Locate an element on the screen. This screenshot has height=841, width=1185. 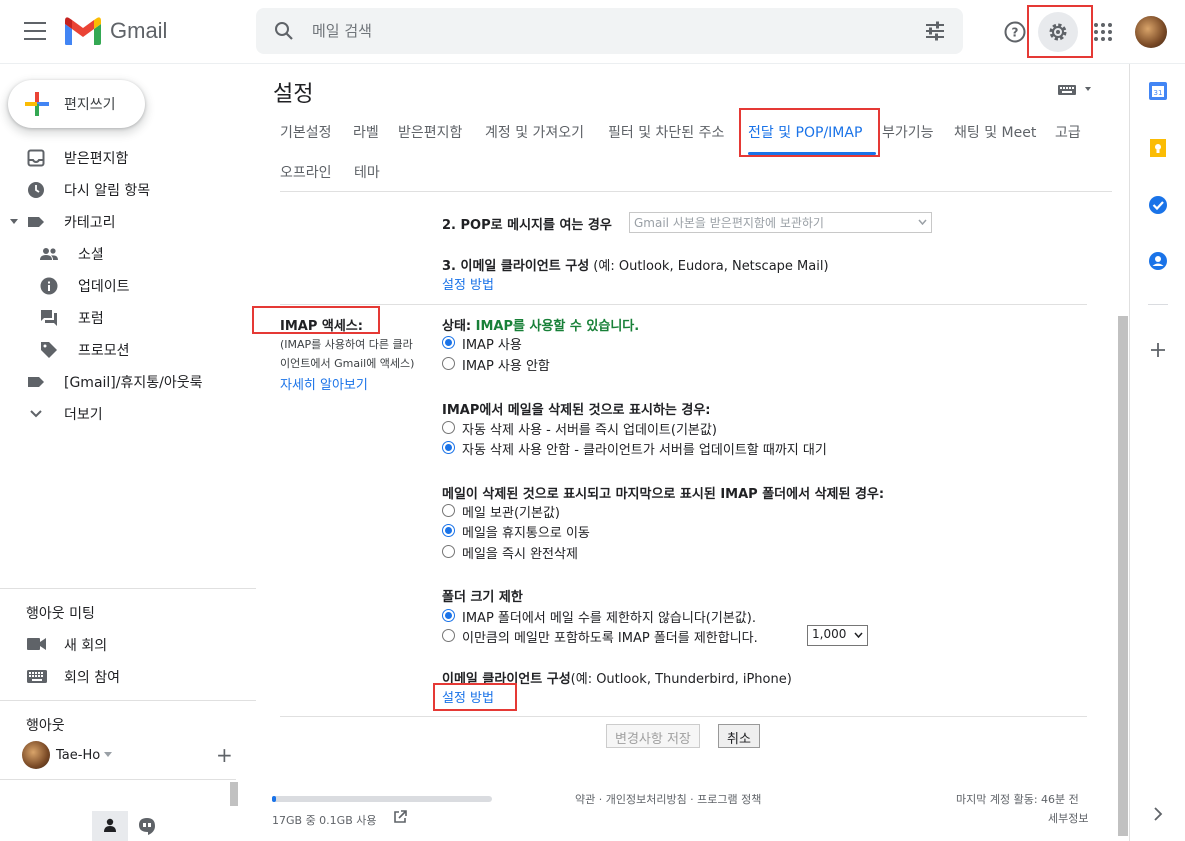
chevron-right-icon is located at coordinates (1158, 814).